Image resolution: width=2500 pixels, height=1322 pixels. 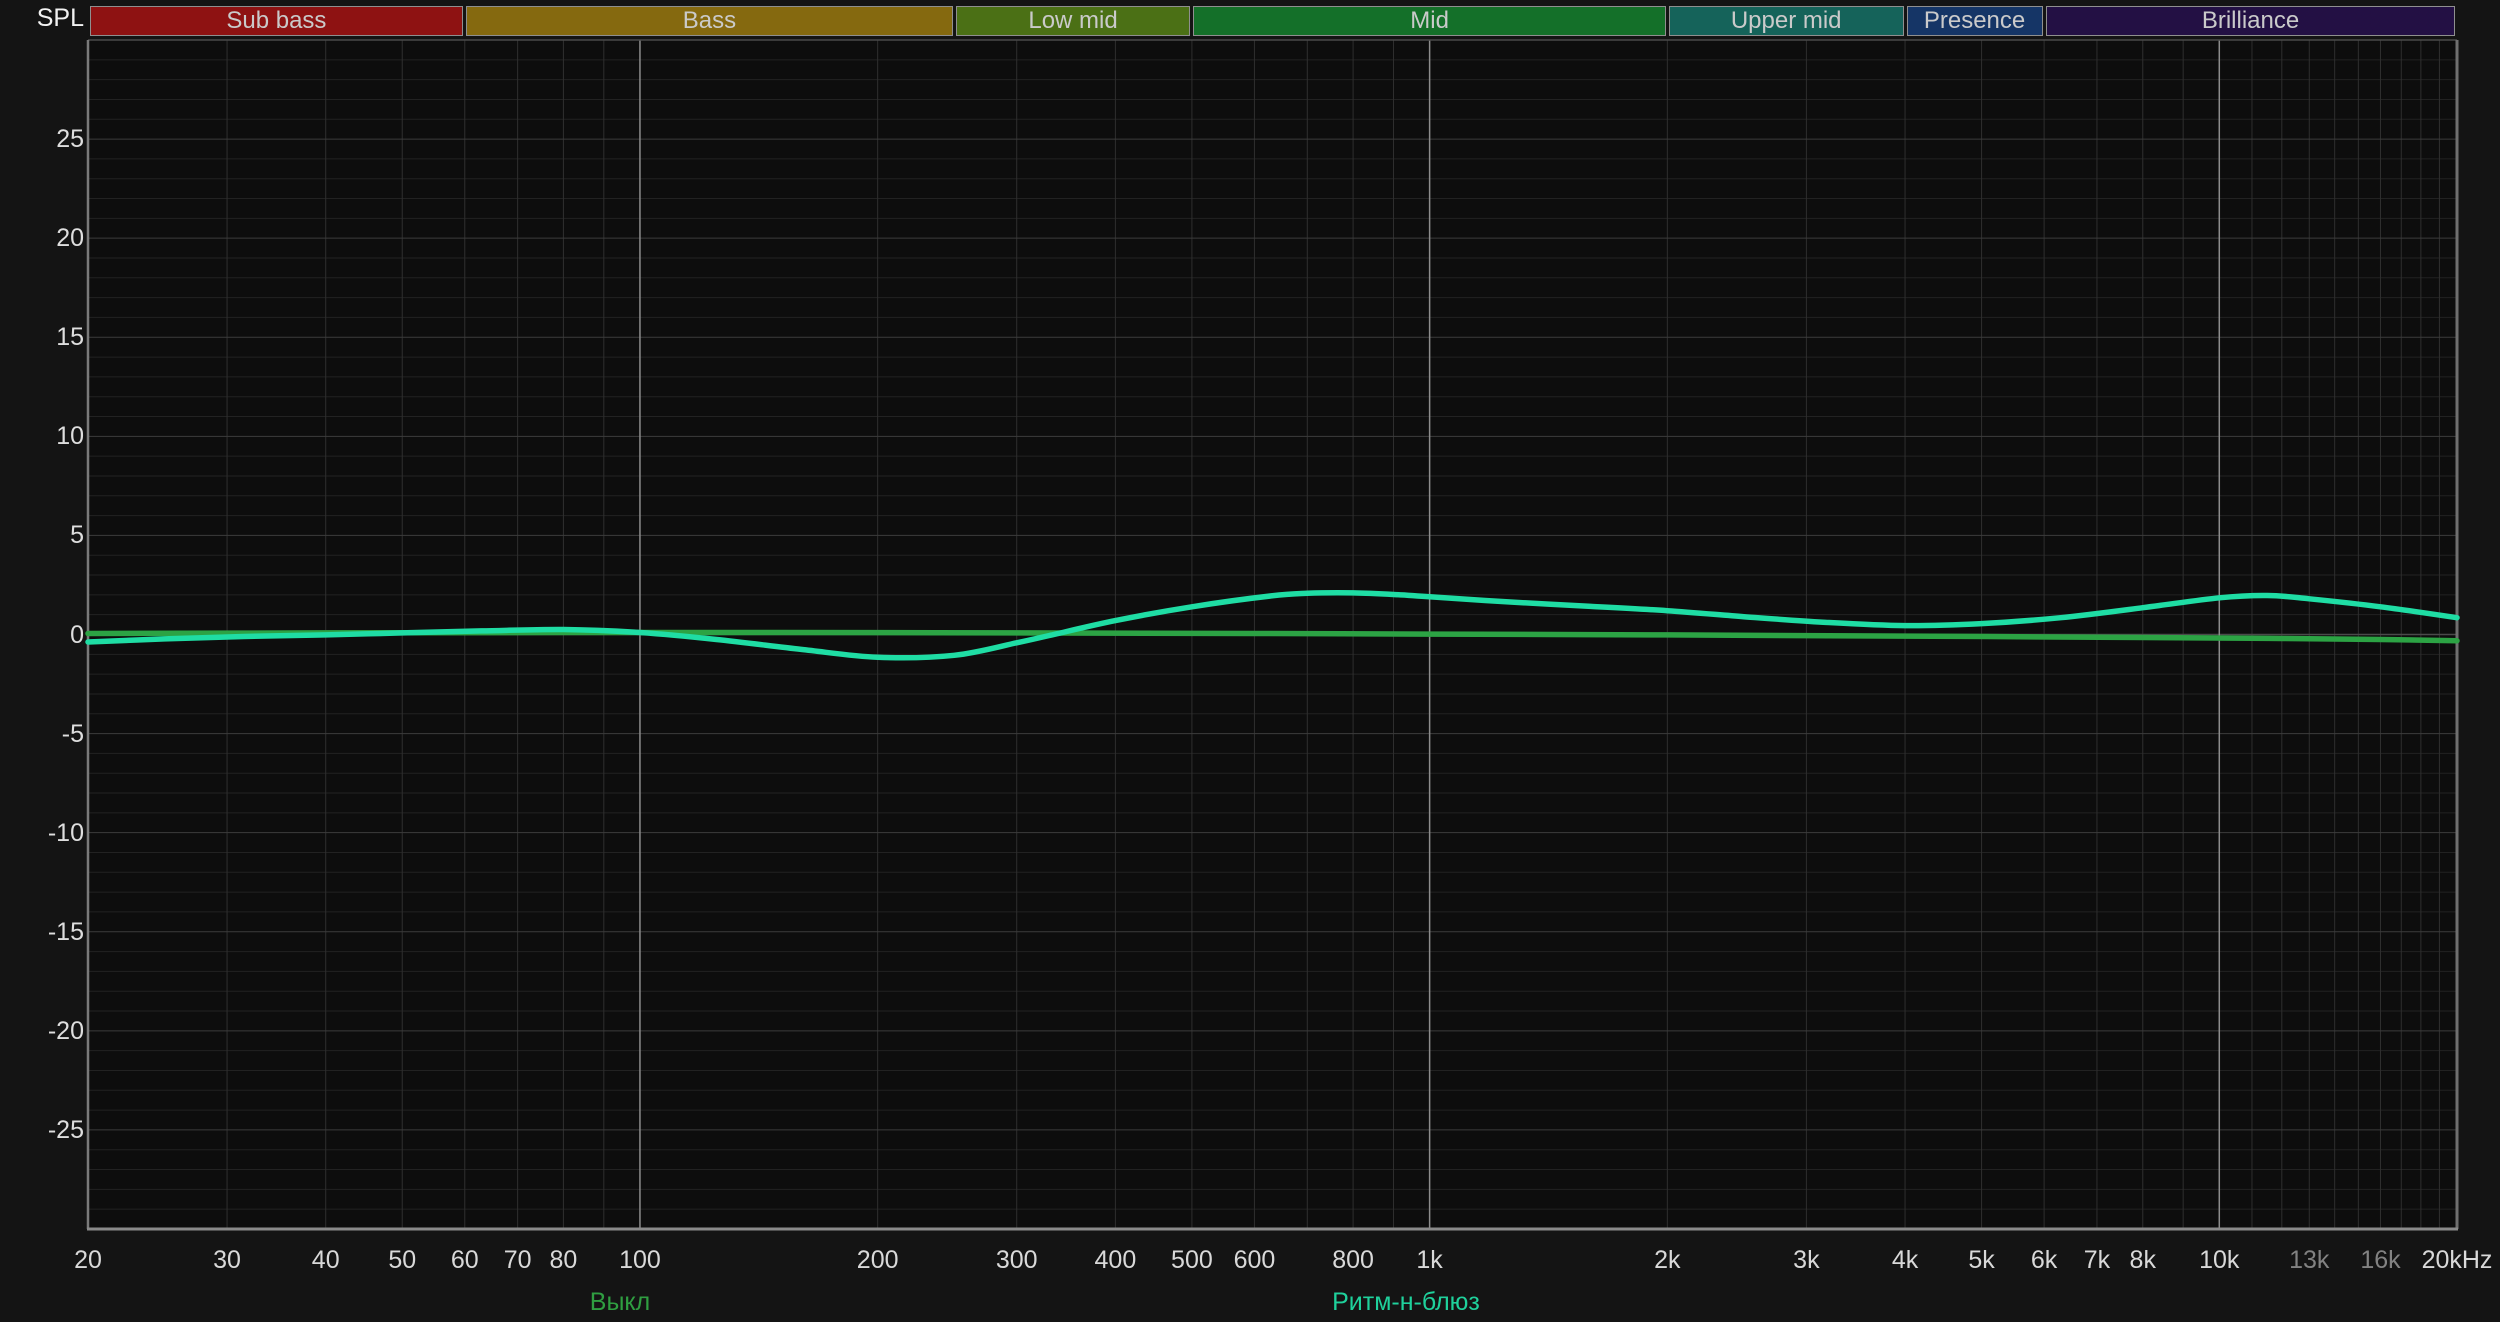 I want to click on x-tick-label-2k: 2k, so click(x=1667, y=1260).